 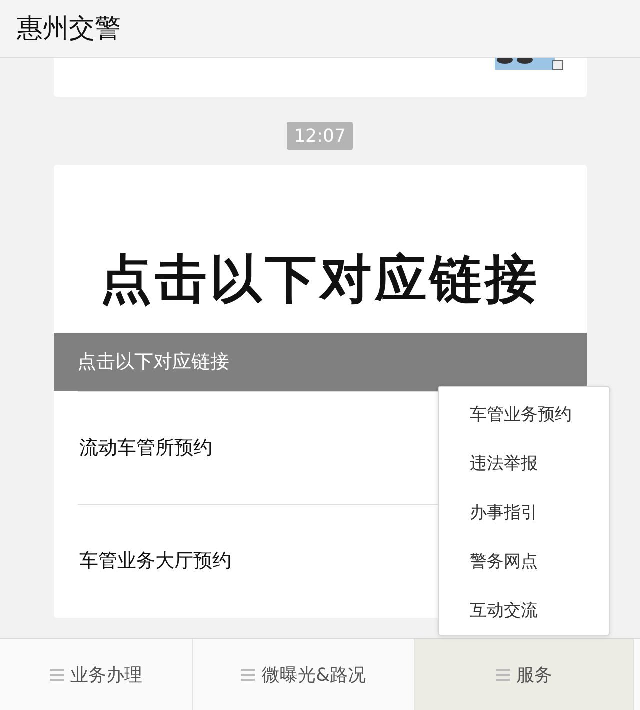 What do you see at coordinates (146, 448) in the screenshot?
I see `article-link: 流动车管所预约` at bounding box center [146, 448].